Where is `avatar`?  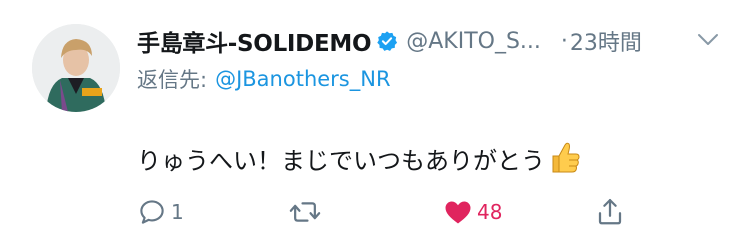
avatar is located at coordinates (76, 68).